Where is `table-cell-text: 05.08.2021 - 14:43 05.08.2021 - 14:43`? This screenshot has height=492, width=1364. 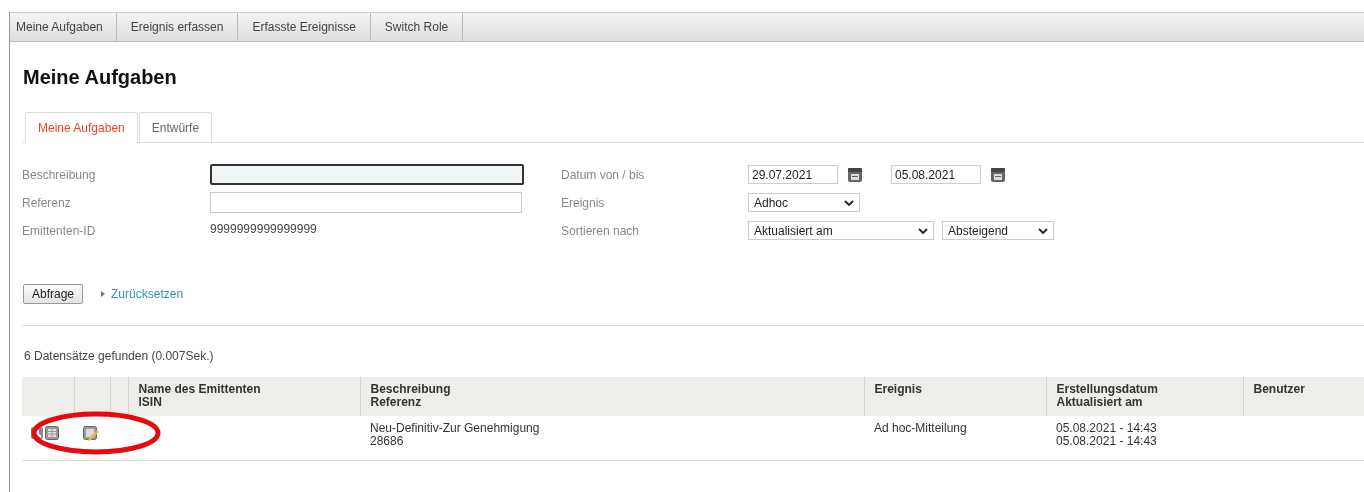 table-cell-text: 05.08.2021 - 14:43 05.08.2021 - 14:43 is located at coordinates (1107, 435).